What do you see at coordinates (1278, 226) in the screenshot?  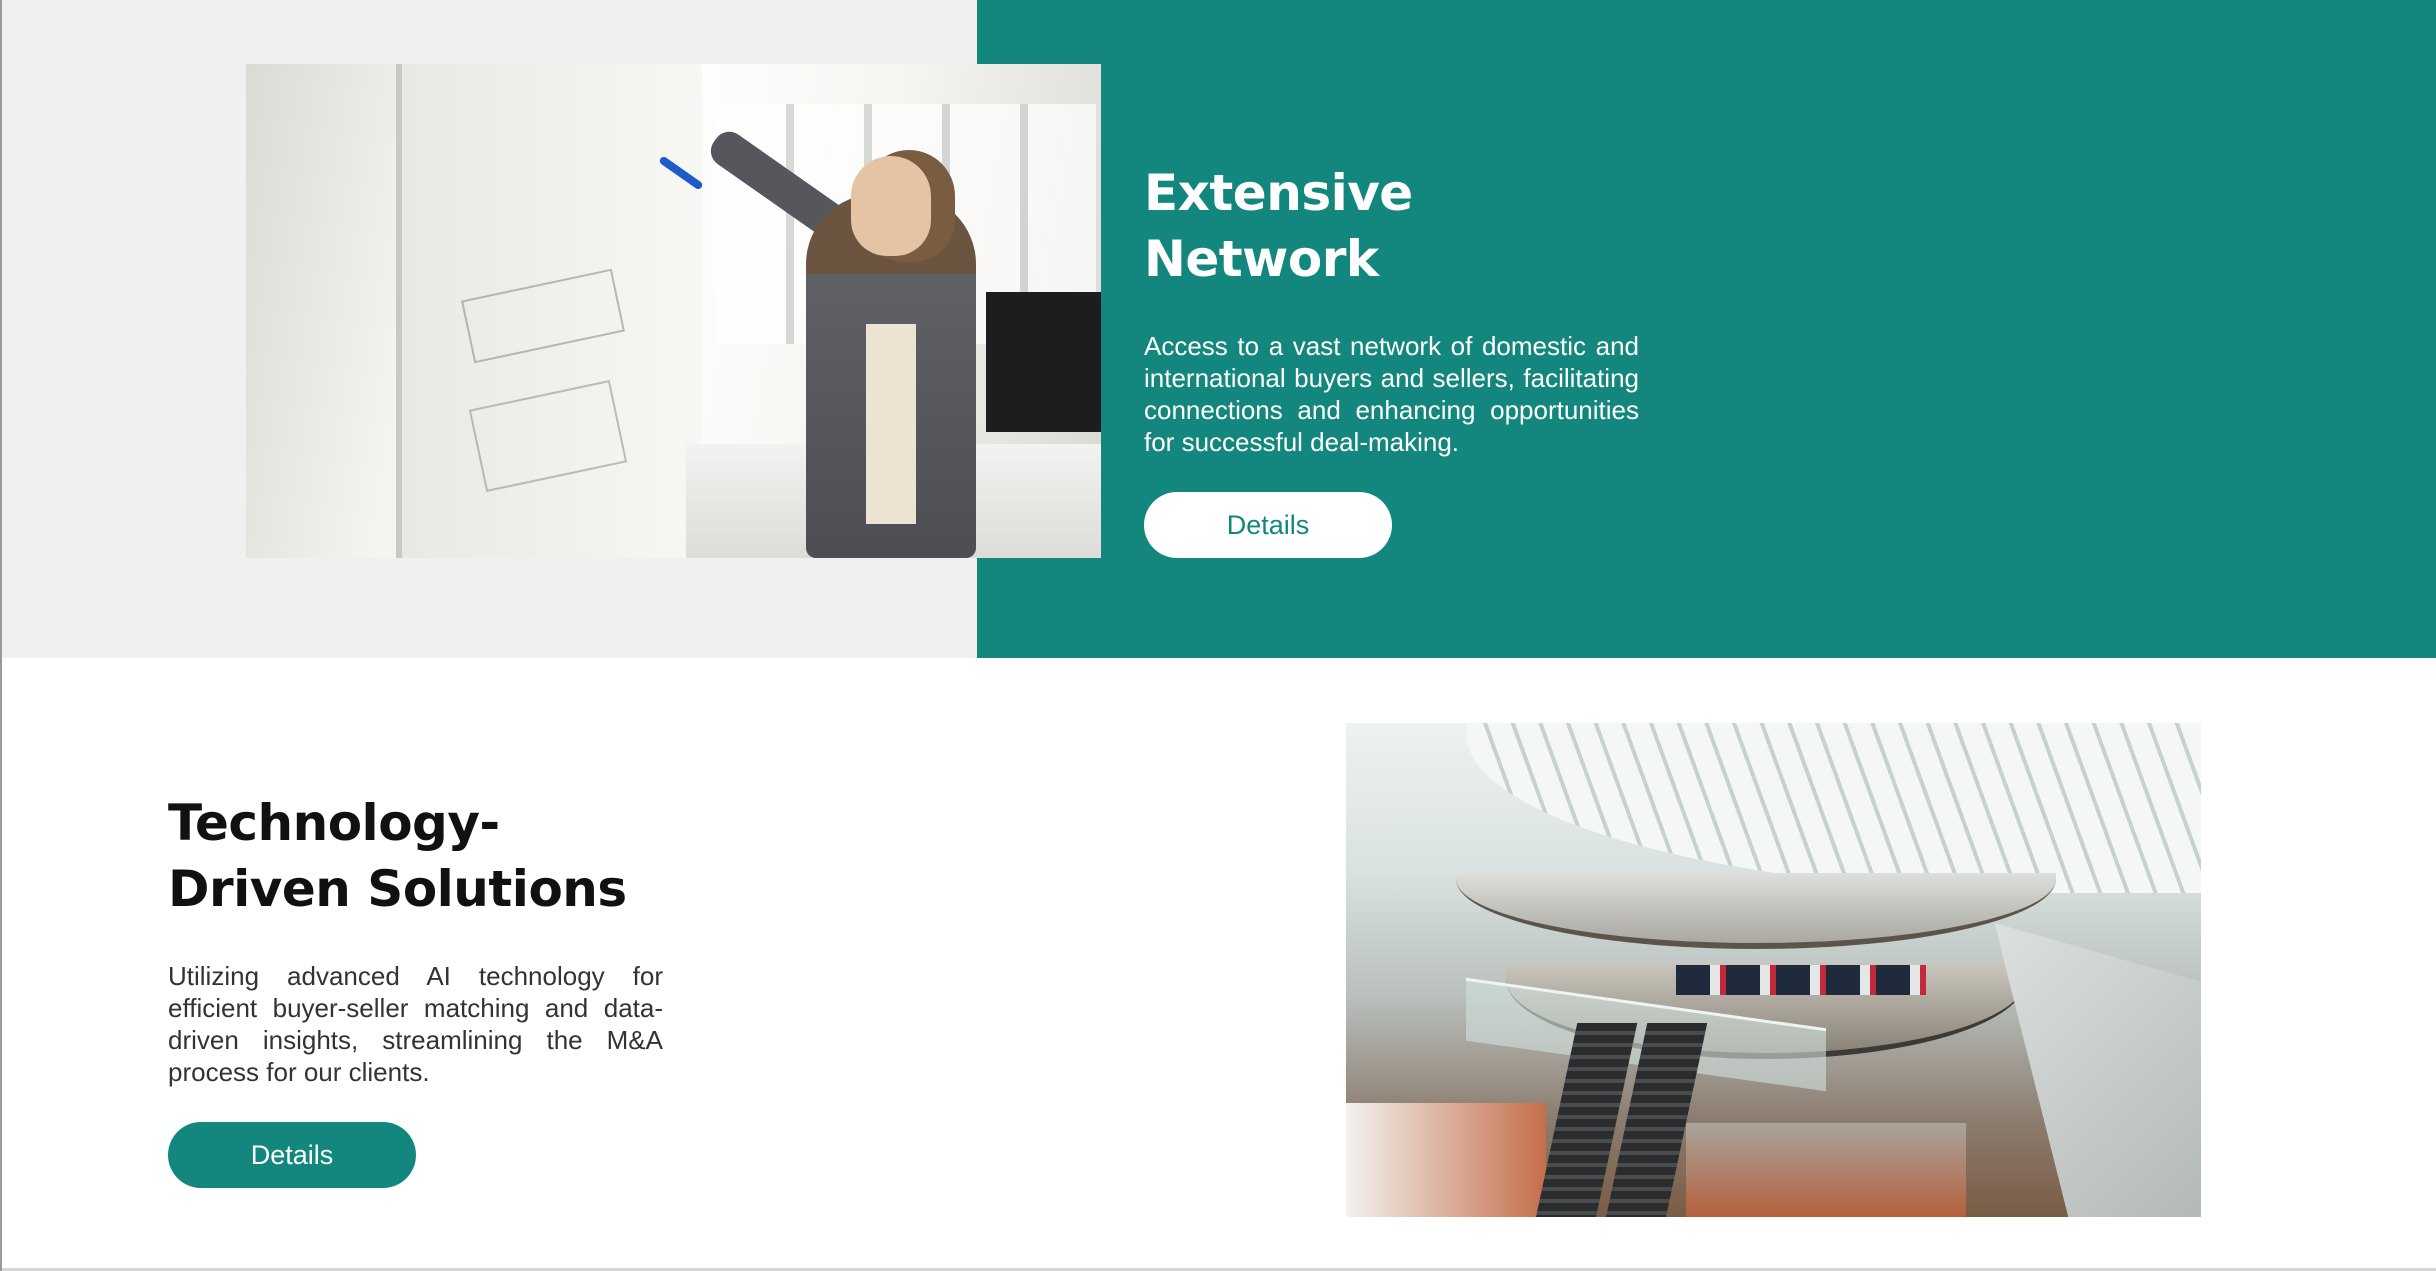 I see `network-title: Extensive Network` at bounding box center [1278, 226].